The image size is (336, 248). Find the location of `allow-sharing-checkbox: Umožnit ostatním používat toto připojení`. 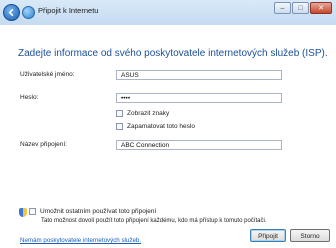

allow-sharing-checkbox: Umožnit ostatním používat toto připojení is located at coordinates (92, 211).